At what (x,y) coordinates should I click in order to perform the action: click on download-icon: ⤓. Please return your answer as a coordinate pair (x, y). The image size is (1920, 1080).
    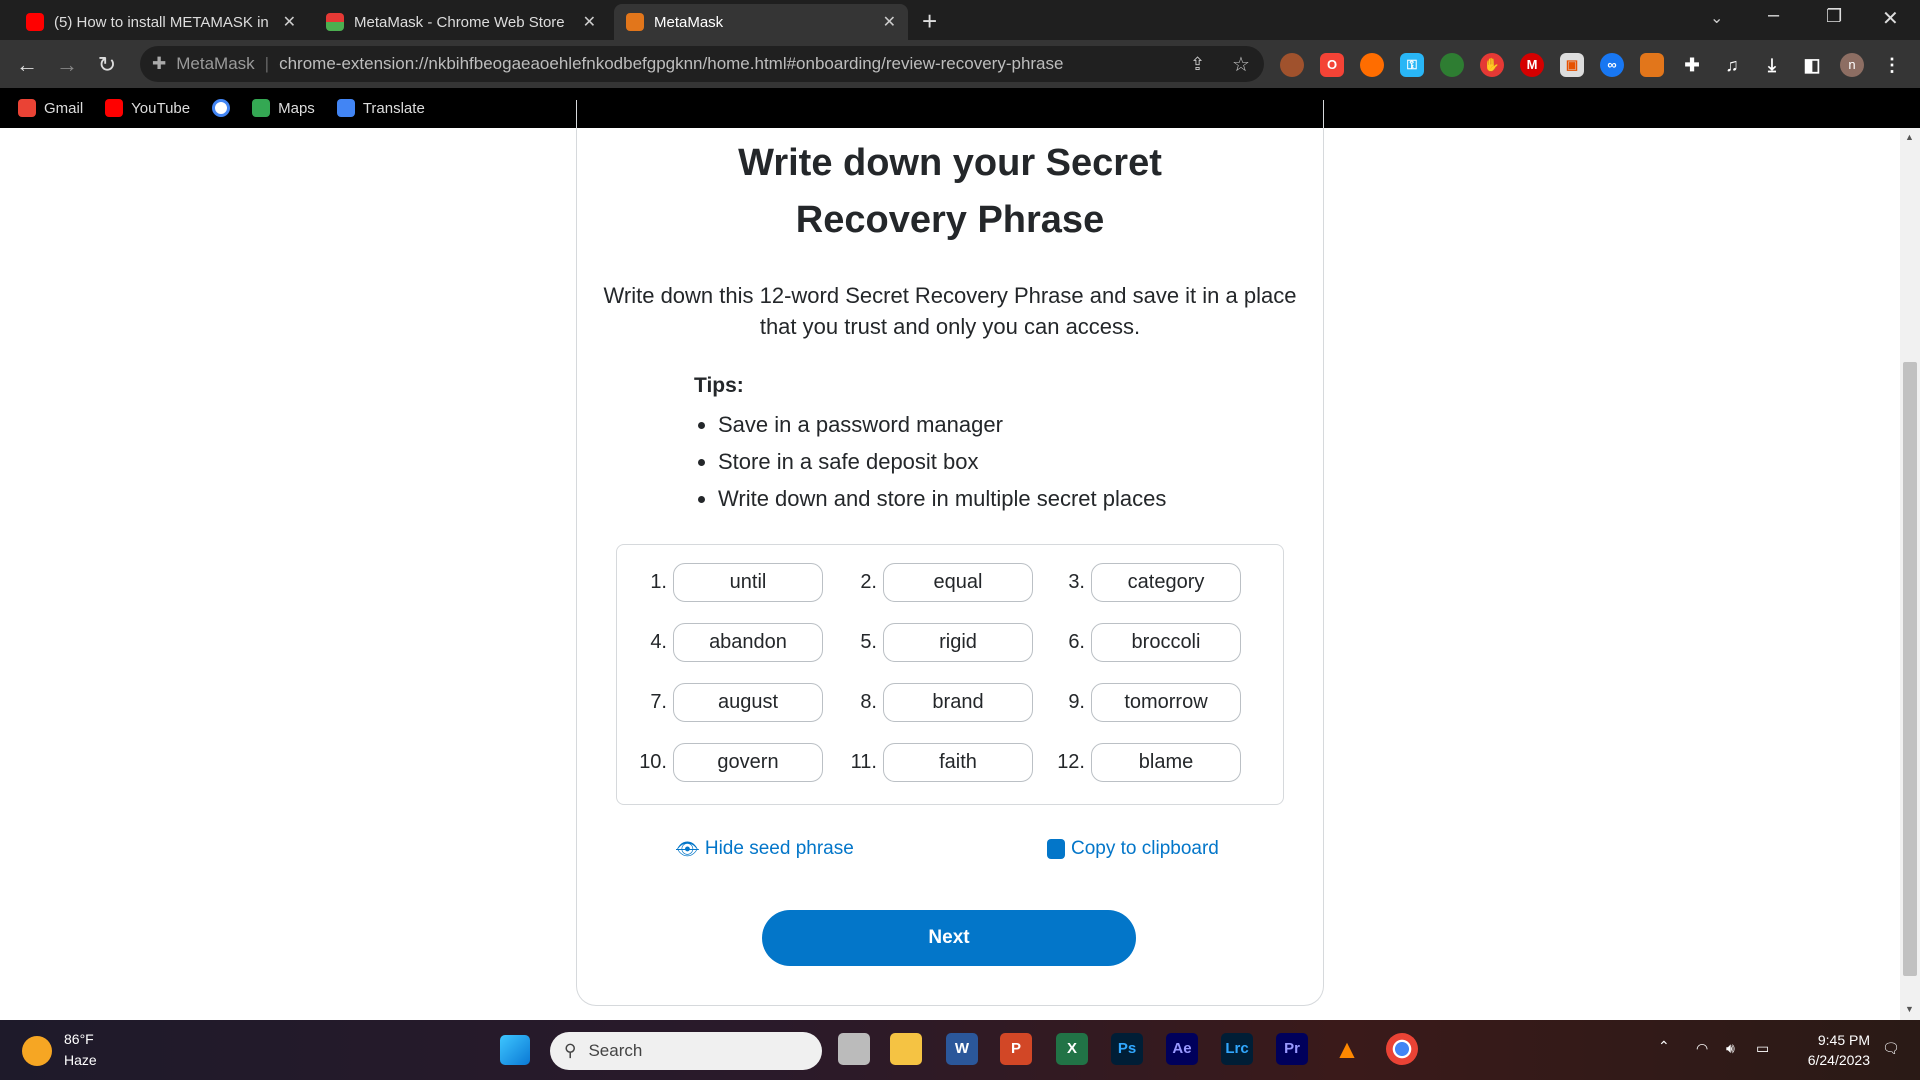
    Looking at the image, I should click on (1772, 65).